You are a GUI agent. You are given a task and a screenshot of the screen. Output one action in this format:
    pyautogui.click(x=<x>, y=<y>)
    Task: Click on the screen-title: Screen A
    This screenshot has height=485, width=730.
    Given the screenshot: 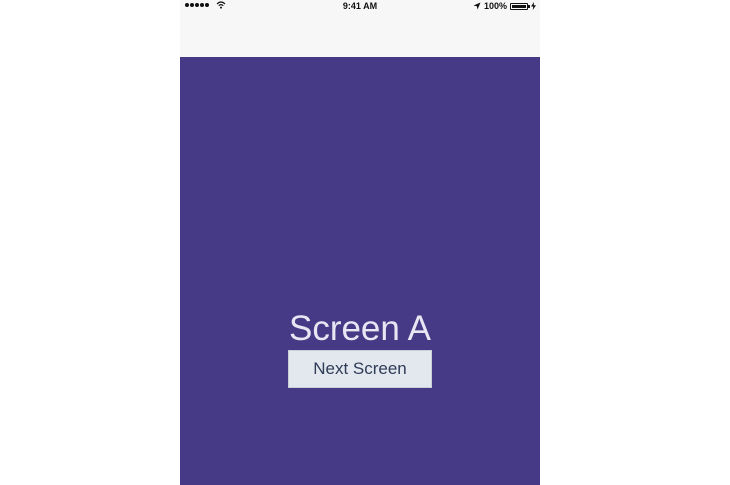 What is the action you would take?
    pyautogui.click(x=360, y=328)
    